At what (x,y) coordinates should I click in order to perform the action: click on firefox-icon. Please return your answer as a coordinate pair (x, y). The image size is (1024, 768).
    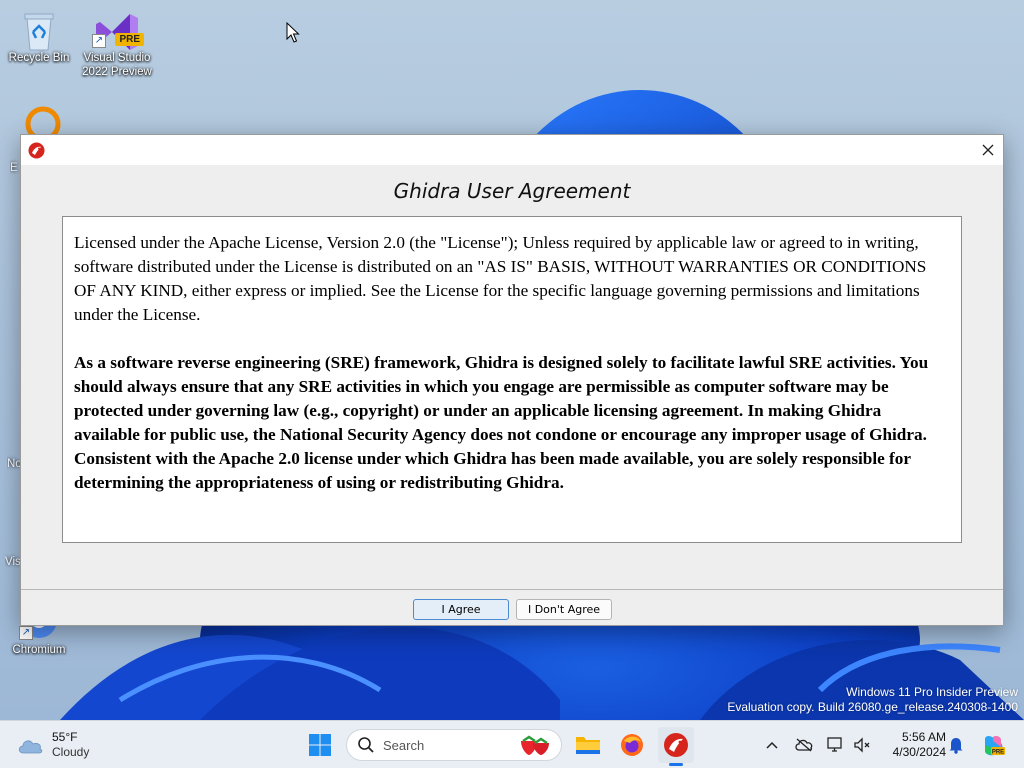
    Looking at the image, I should click on (632, 745).